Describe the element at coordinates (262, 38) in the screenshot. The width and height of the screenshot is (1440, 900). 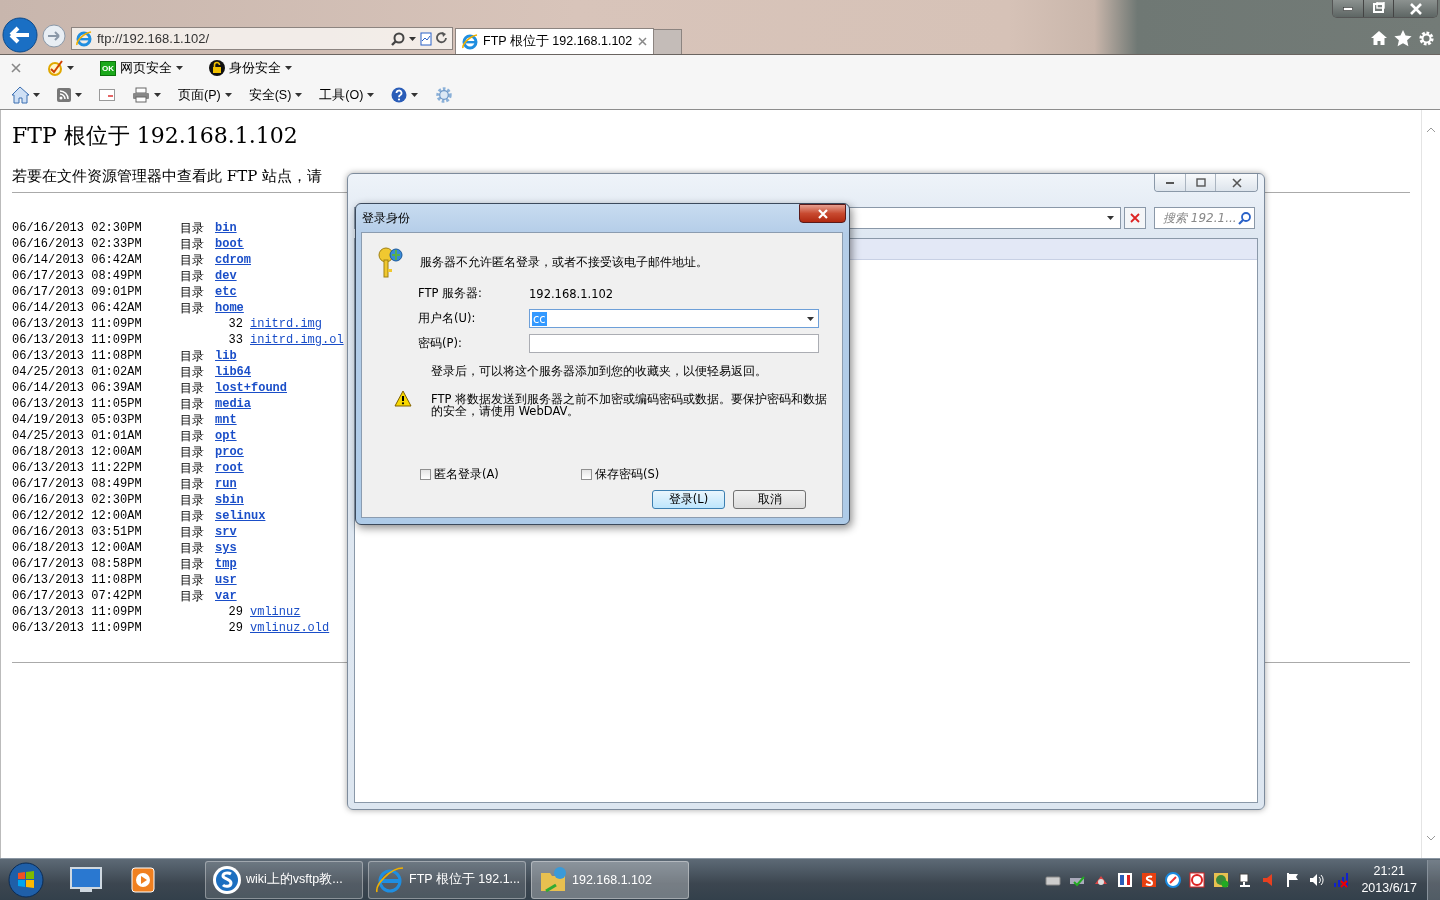
I see `address-field: ftp://192.168.1.102/` at that location.